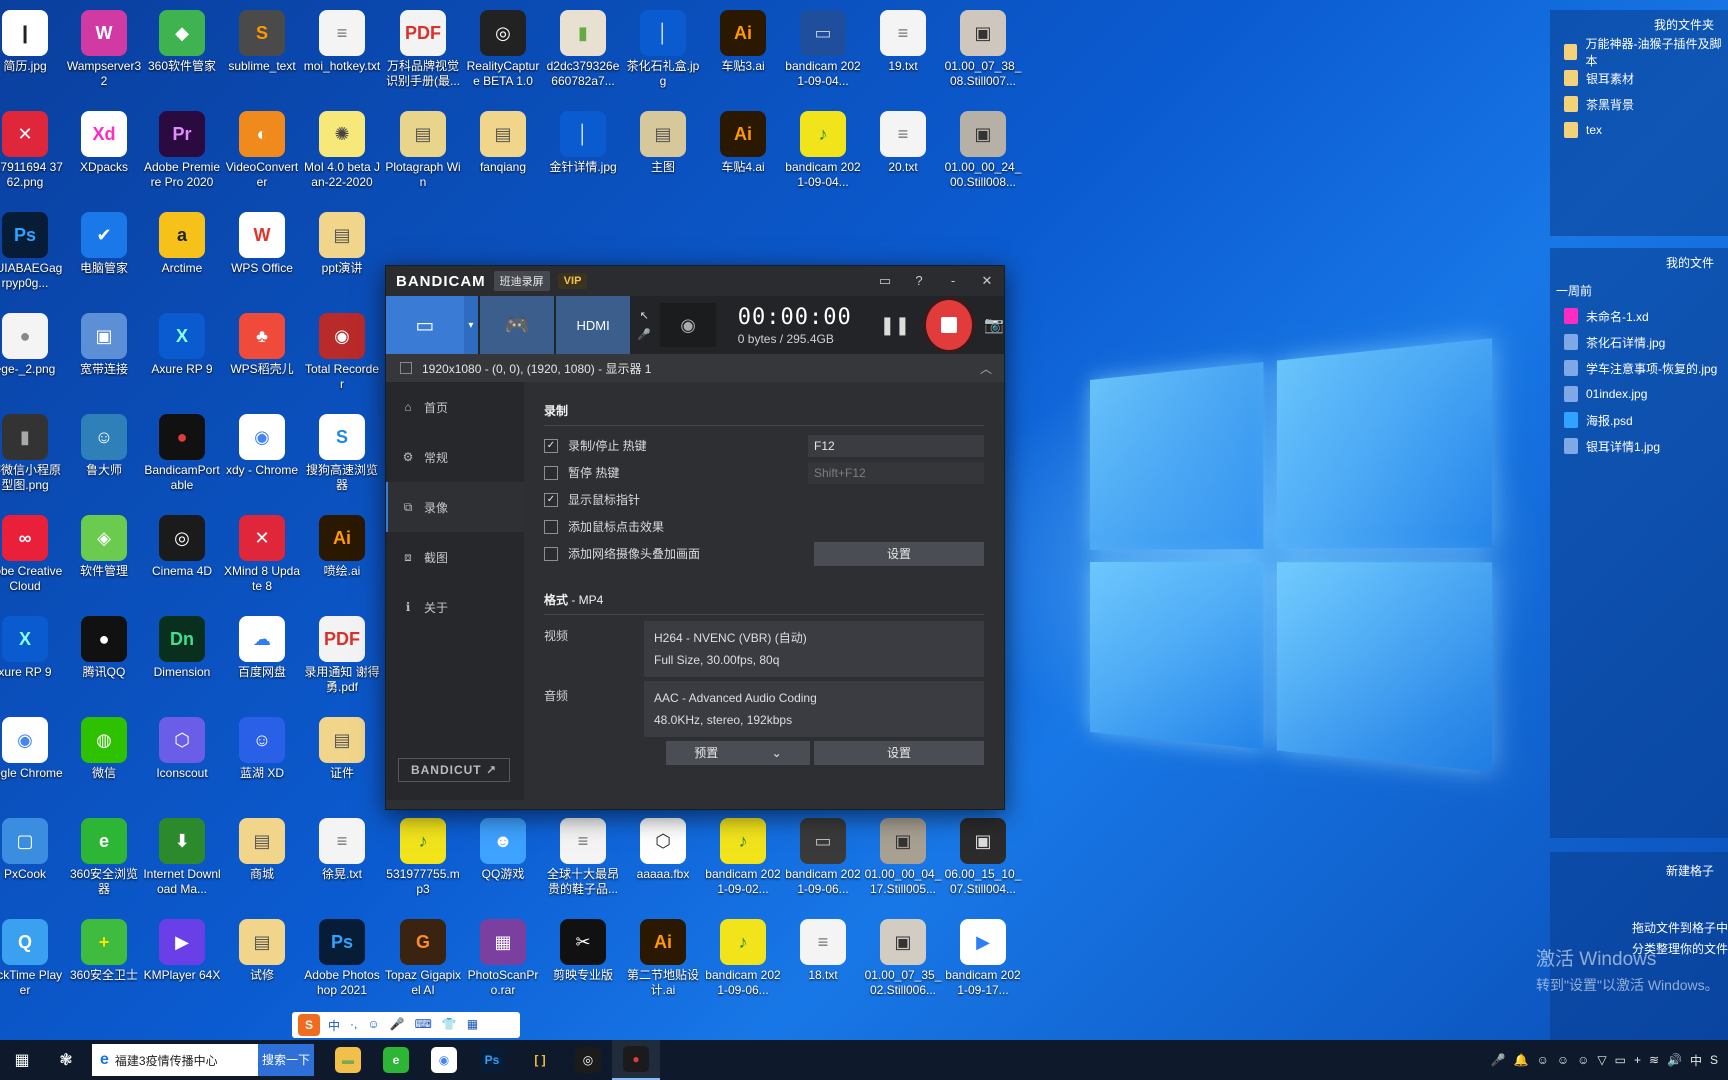 The width and height of the screenshot is (1728, 1080). Describe the element at coordinates (1620, 1060) in the screenshot. I see `tray-icon: ▭` at that location.